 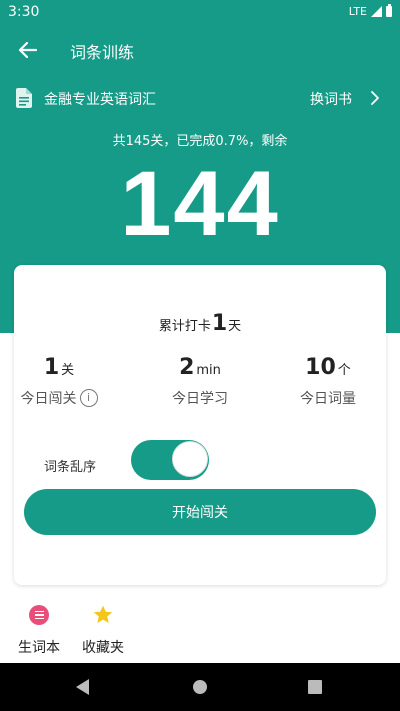 What do you see at coordinates (235, 326) in the screenshot?
I see `checkin-suffix: 天` at bounding box center [235, 326].